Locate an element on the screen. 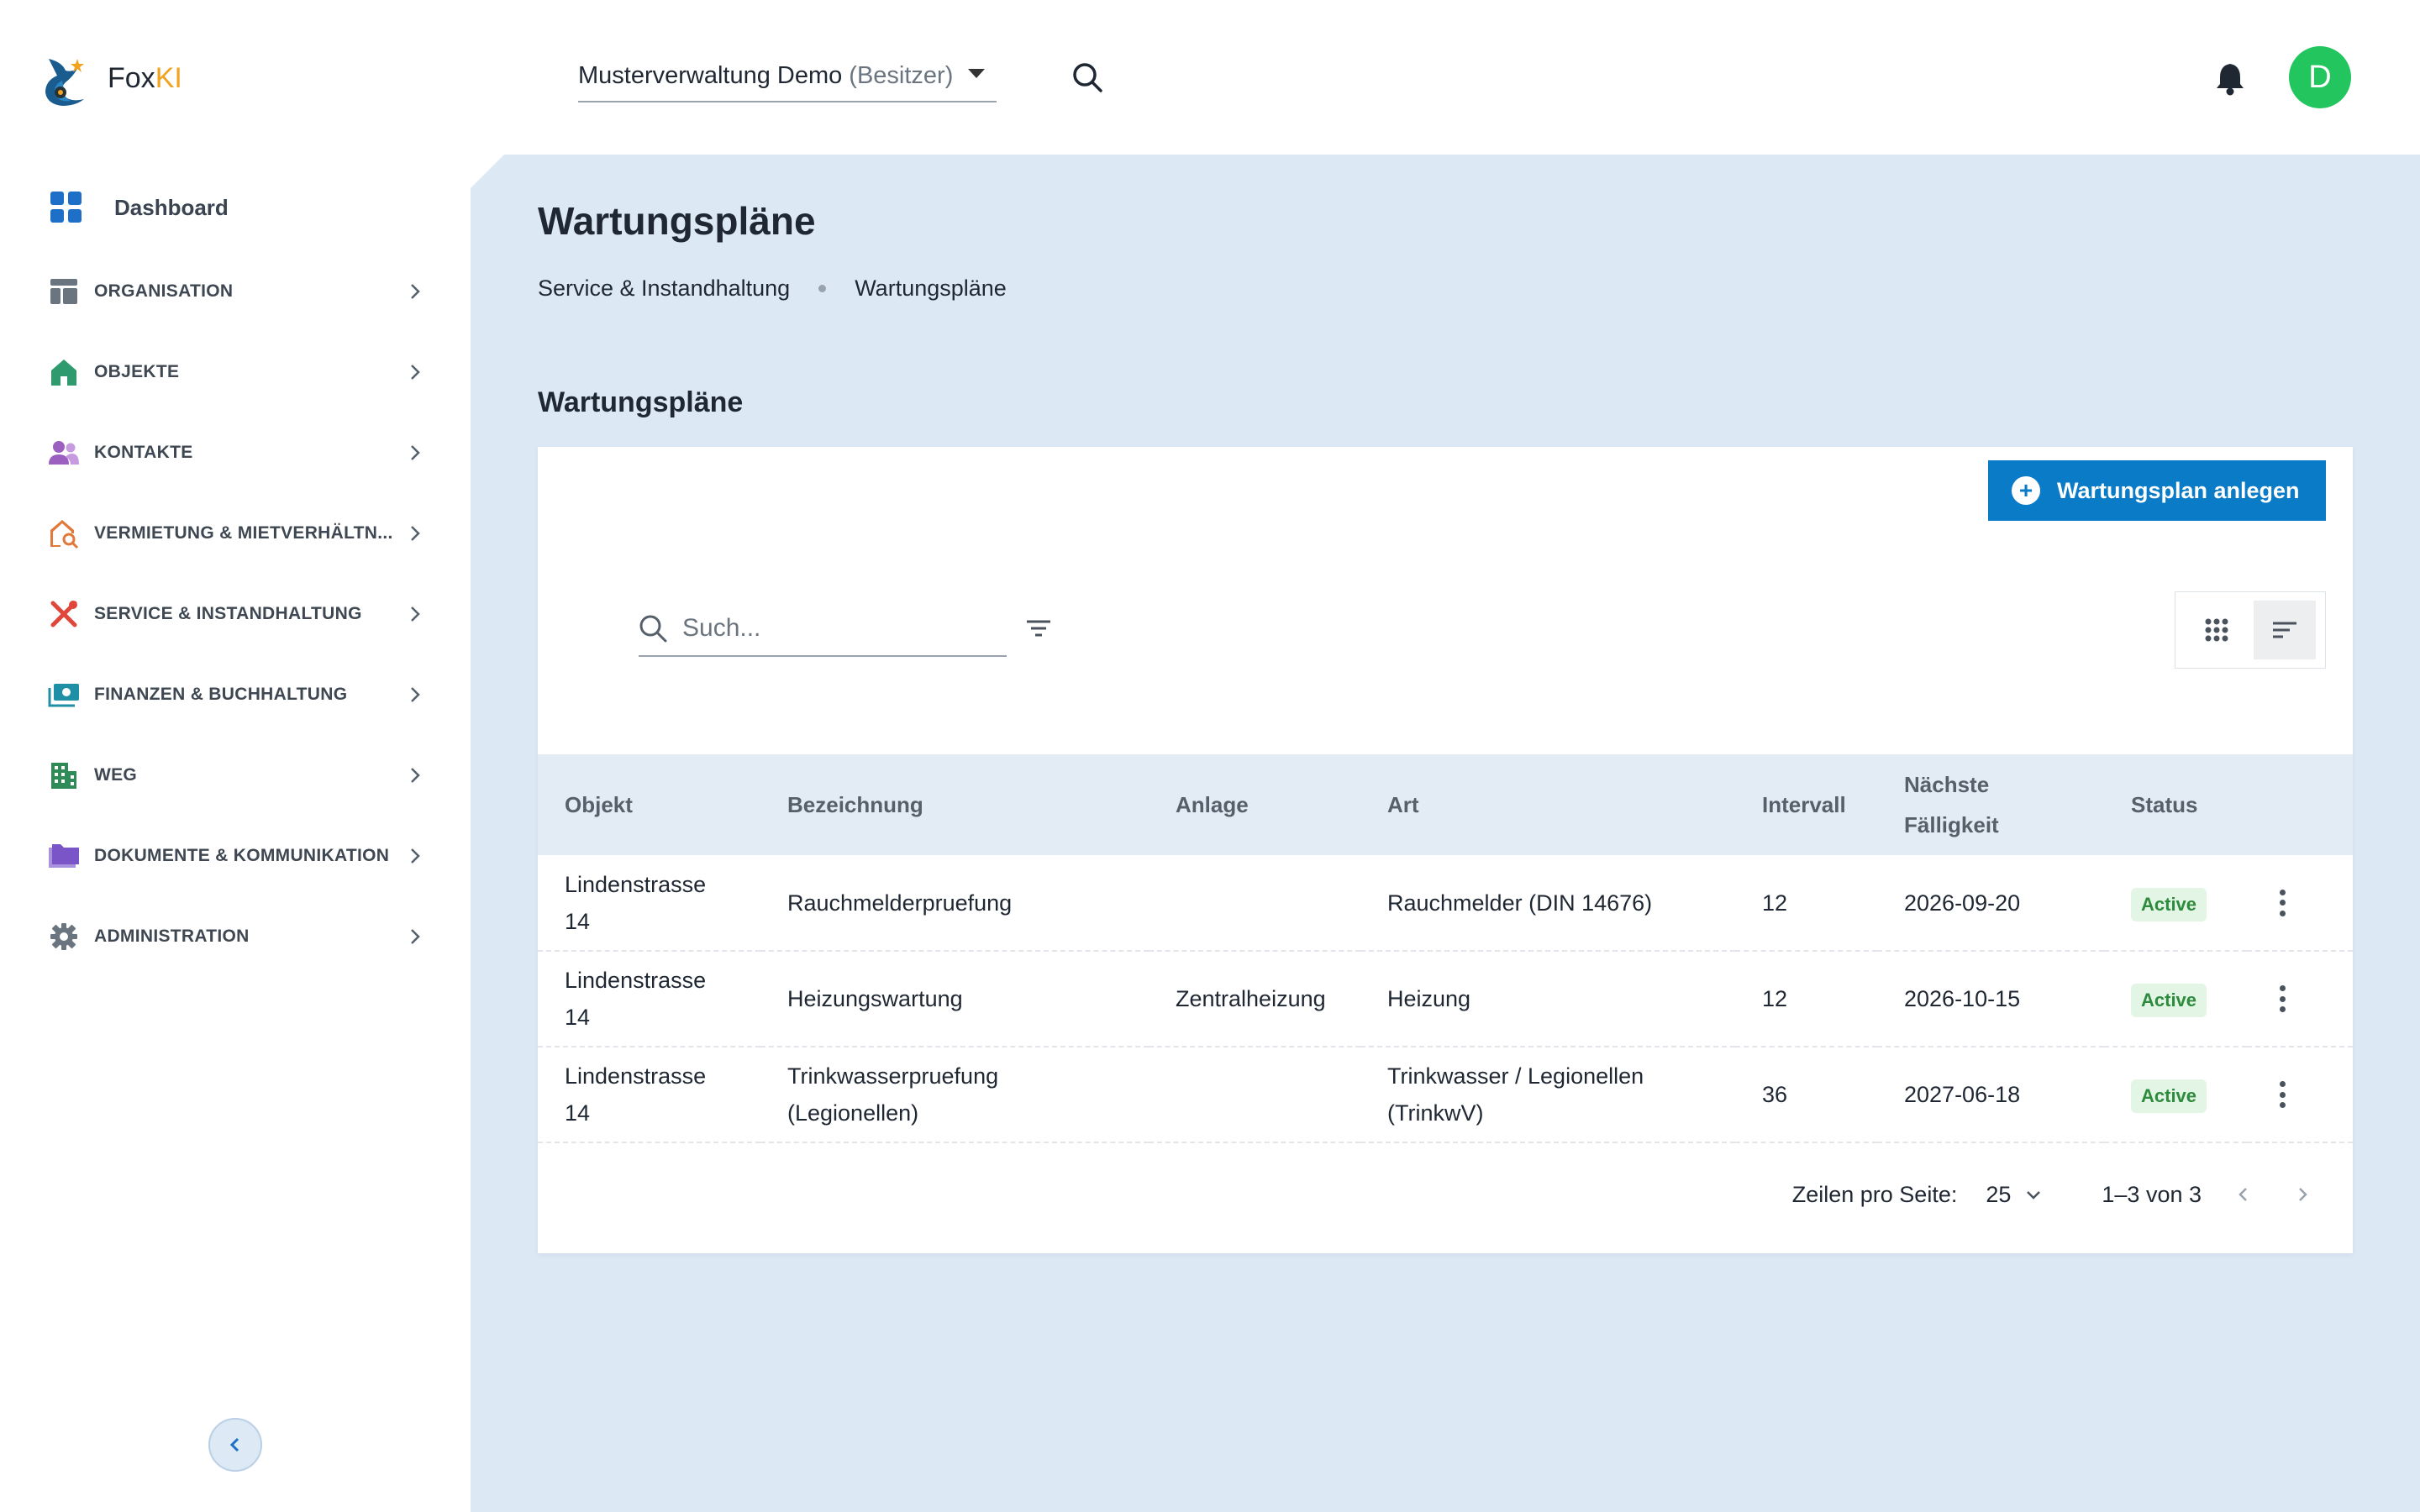  rows-per-page-value: 25 is located at coordinates (1999, 1194).